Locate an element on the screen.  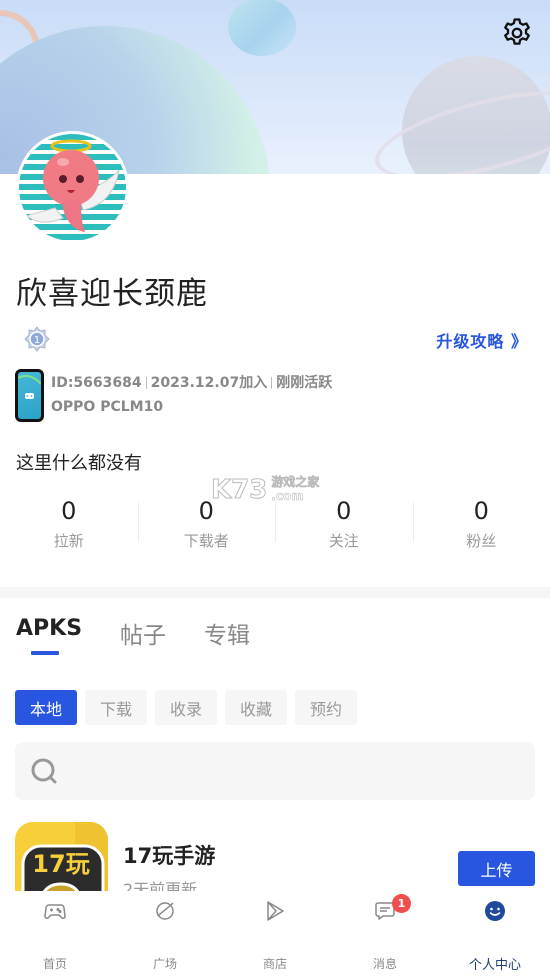
profile-meta: ID:5663684 2023.12.07加入 刚刚活跃 is located at coordinates (191, 382).